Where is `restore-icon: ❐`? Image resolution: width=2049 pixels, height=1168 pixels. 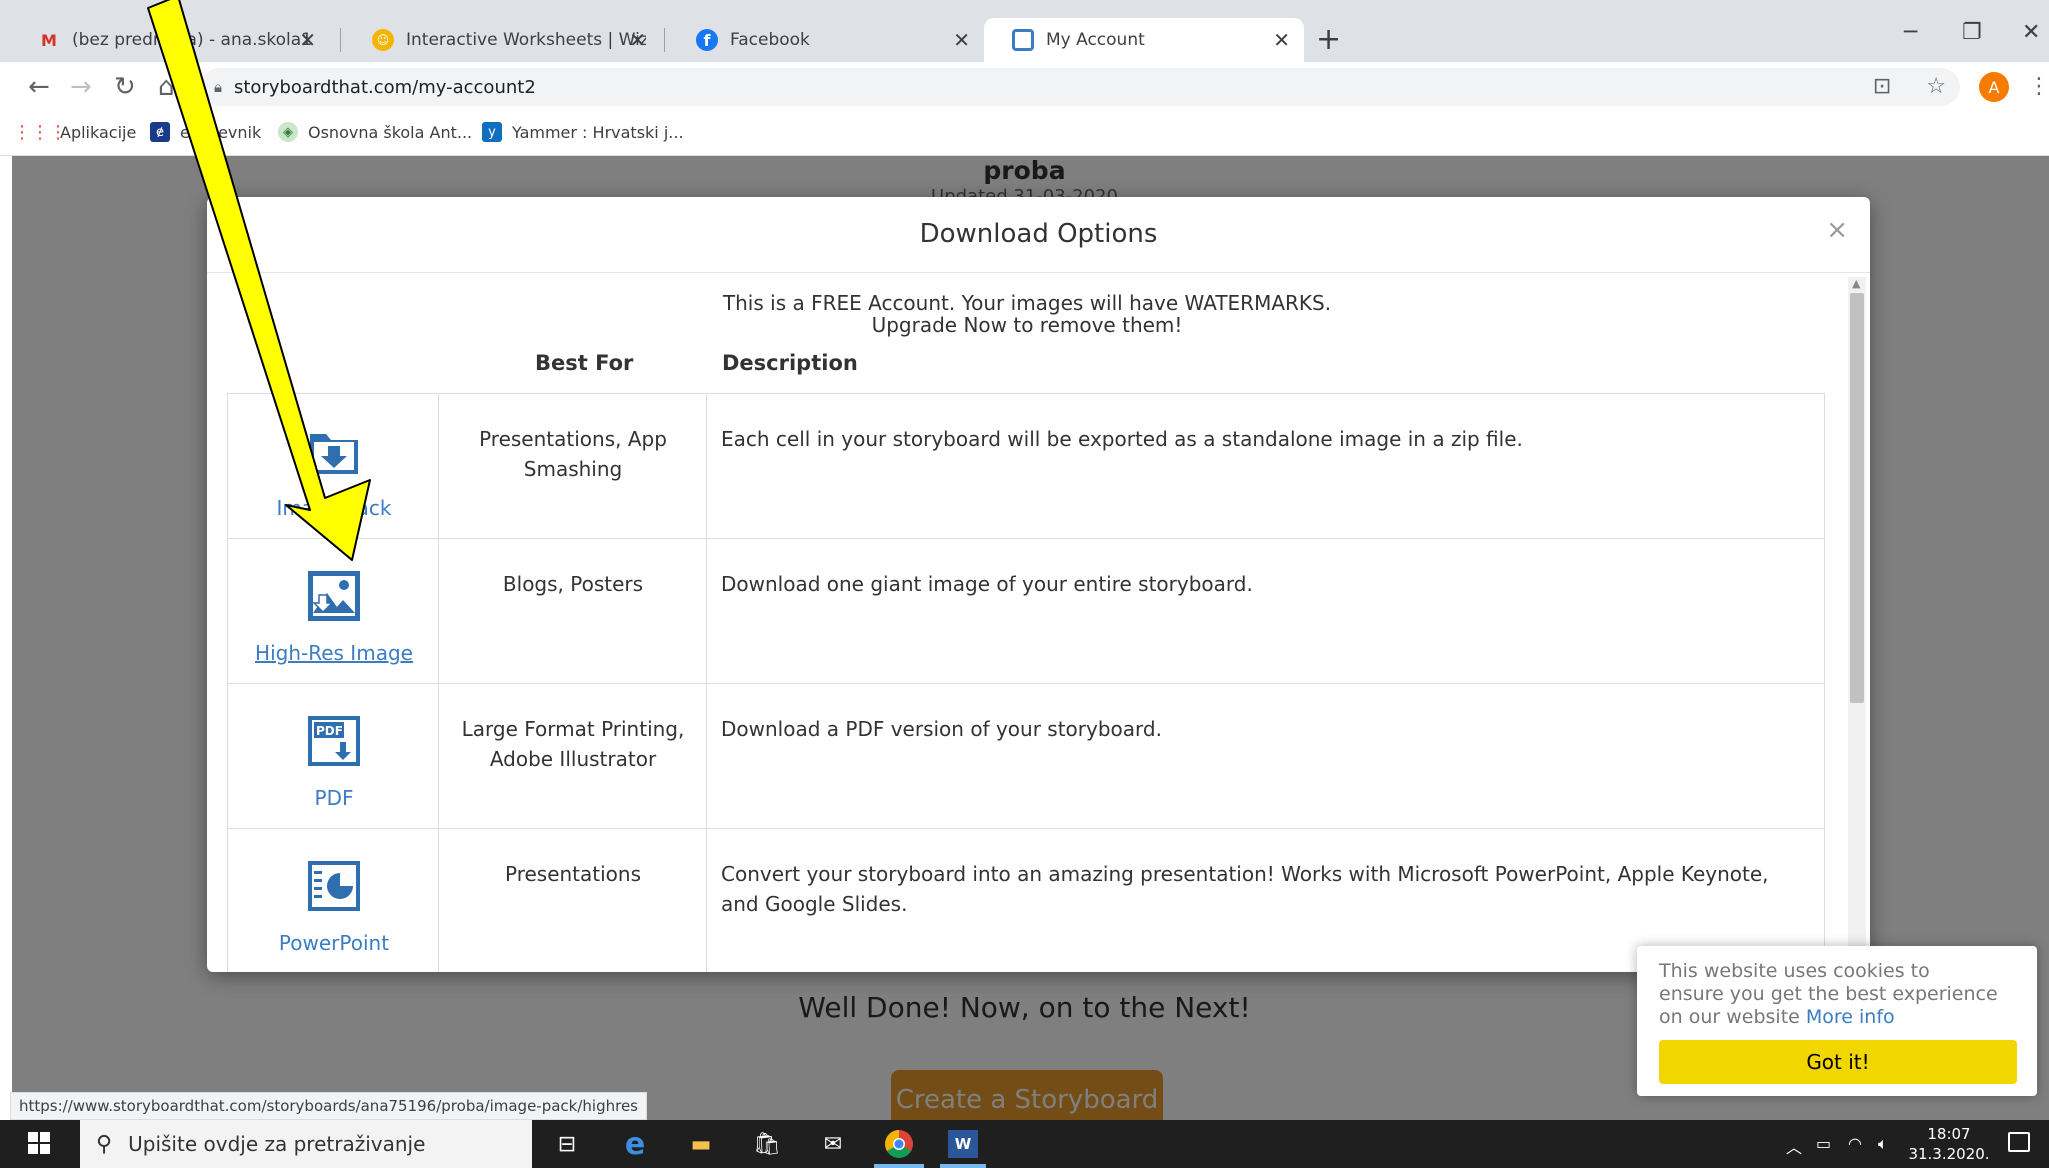 restore-icon: ❐ is located at coordinates (1972, 32).